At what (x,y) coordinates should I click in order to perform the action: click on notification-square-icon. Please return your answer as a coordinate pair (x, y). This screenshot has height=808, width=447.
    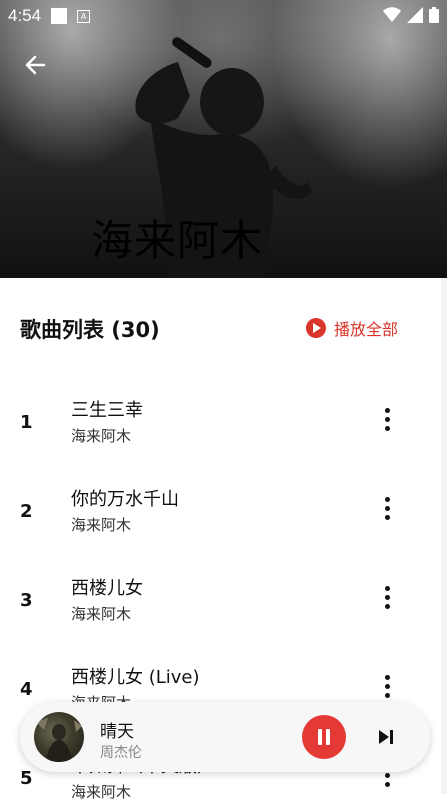
    Looking at the image, I should click on (59, 16).